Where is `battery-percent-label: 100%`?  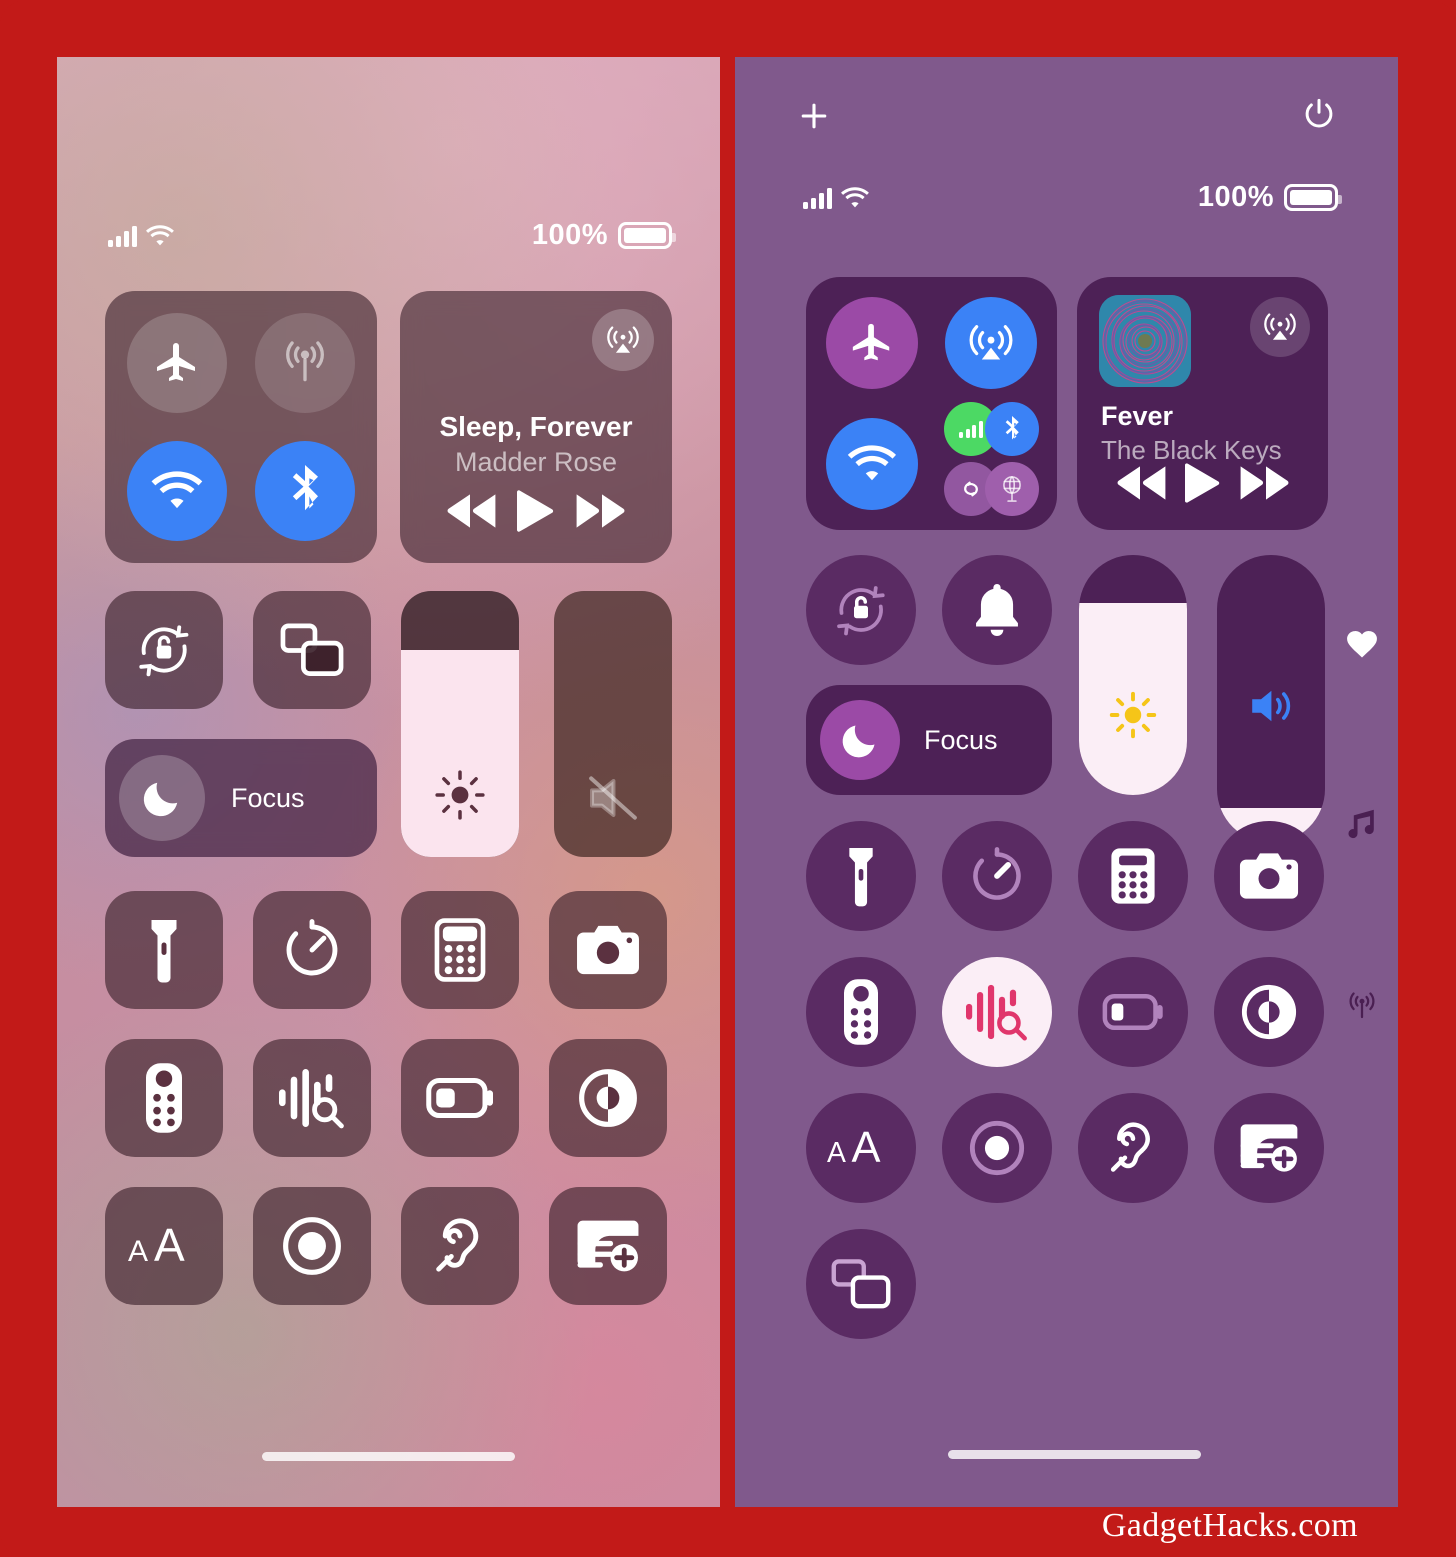
battery-percent-label: 100% is located at coordinates (1235, 197).